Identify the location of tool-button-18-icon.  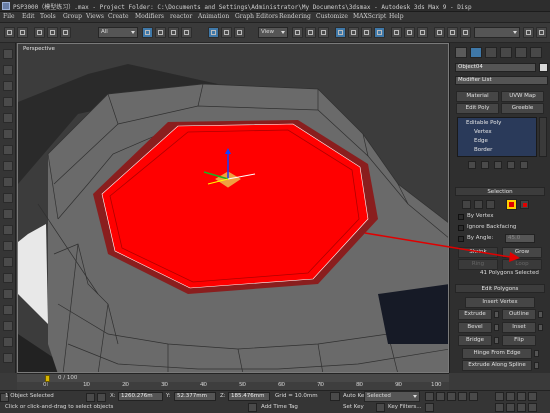
(8, 326).